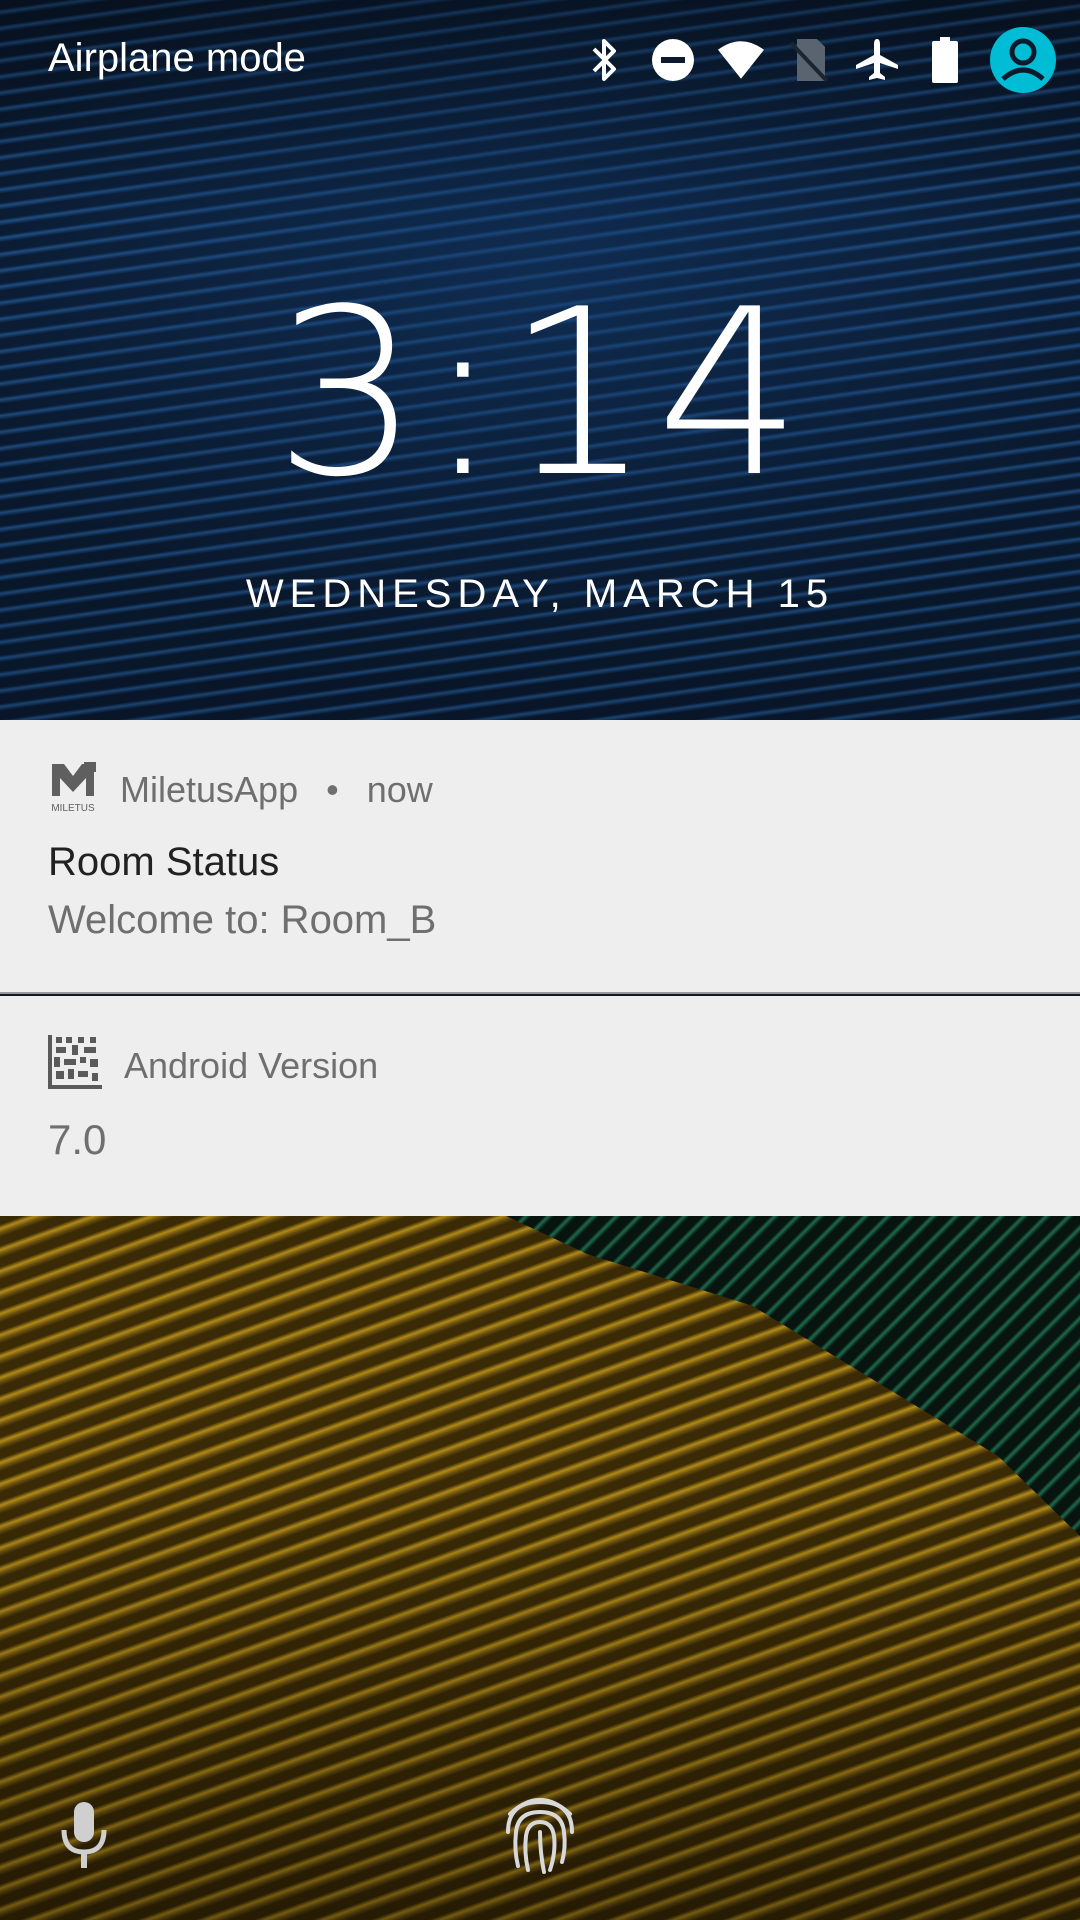 The width and height of the screenshot is (1080, 1920). What do you see at coordinates (1023, 60) in the screenshot?
I see `avatar-icon` at bounding box center [1023, 60].